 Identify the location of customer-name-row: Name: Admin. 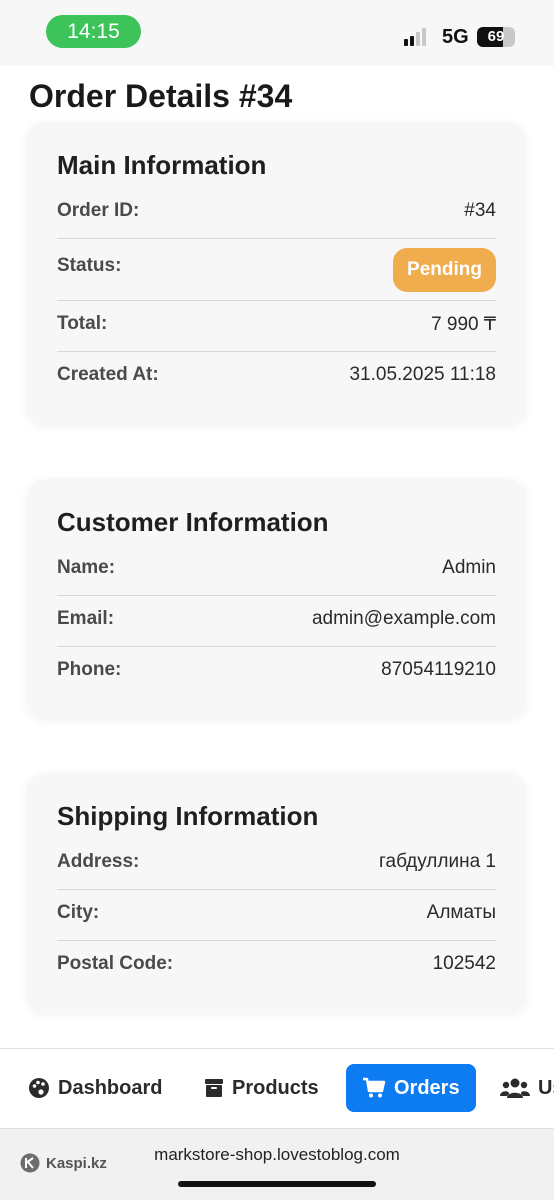
(276, 570).